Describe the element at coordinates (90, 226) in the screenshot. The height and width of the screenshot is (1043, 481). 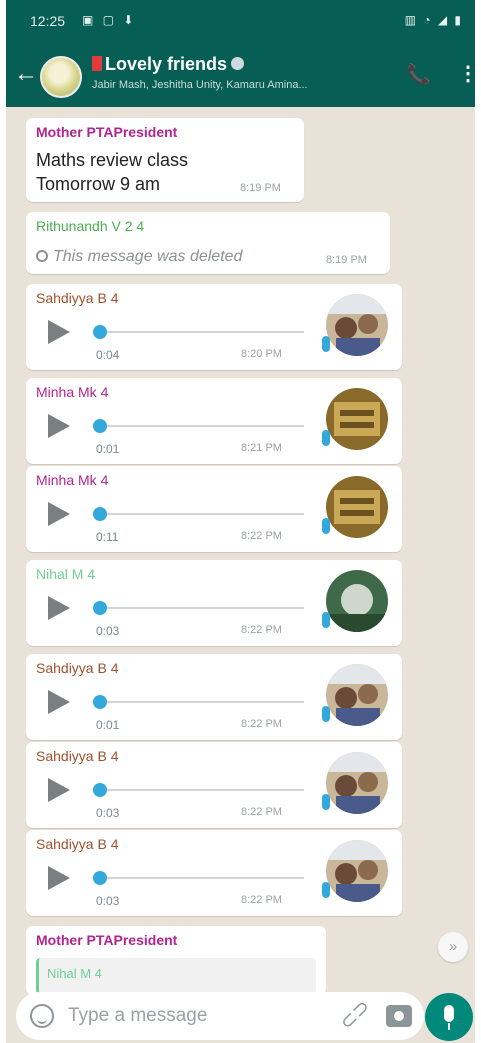
I see `message-sender: Rithunandh V 2 4` at that location.